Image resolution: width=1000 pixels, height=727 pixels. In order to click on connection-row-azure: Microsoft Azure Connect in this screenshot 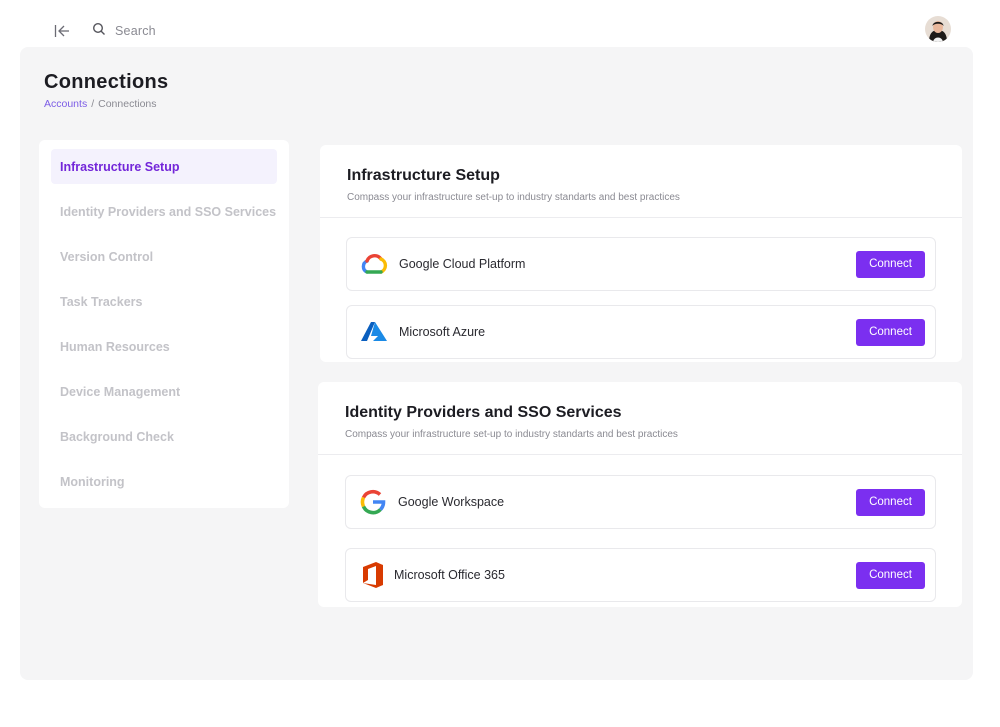, I will do `click(641, 332)`.